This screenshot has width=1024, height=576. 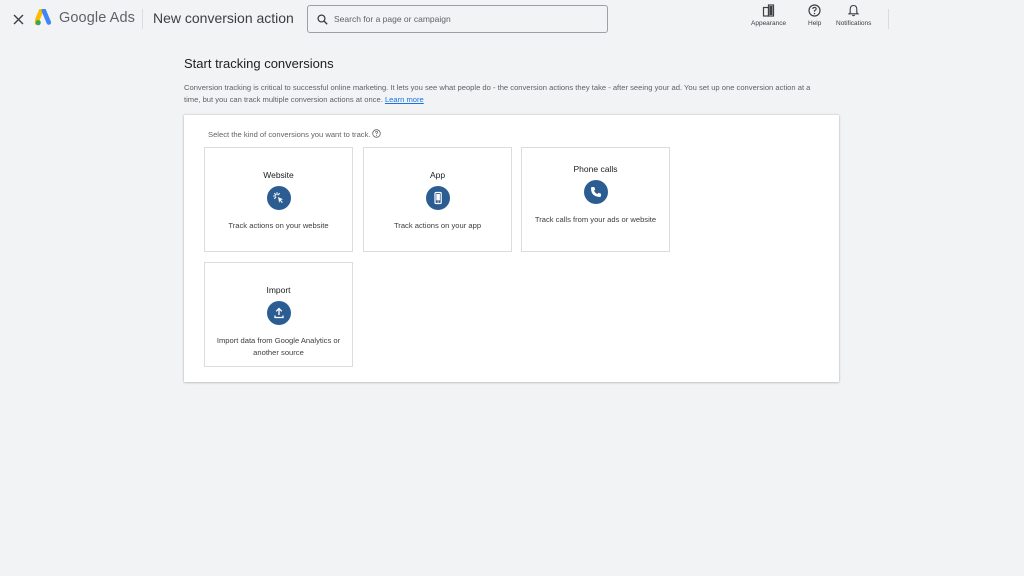 What do you see at coordinates (768, 10) in the screenshot?
I see `appearance-icon` at bounding box center [768, 10].